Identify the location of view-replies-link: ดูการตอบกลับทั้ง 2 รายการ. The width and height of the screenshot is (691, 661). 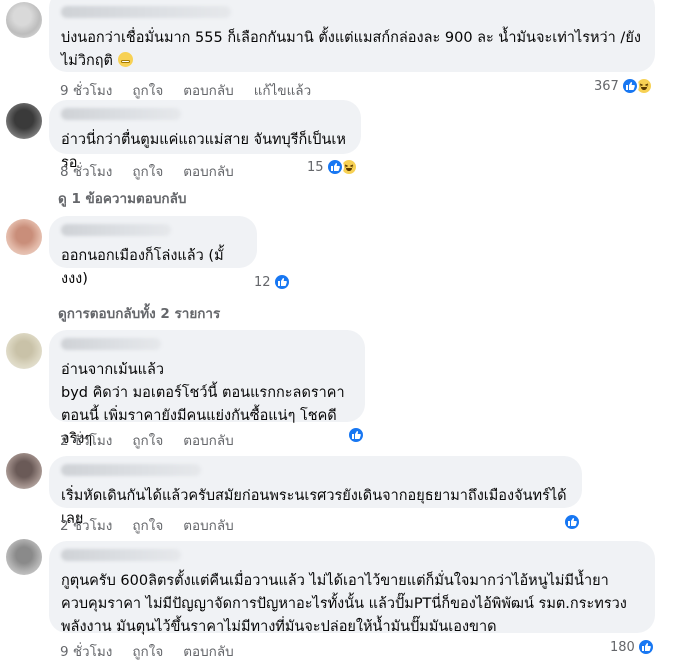
(139, 313).